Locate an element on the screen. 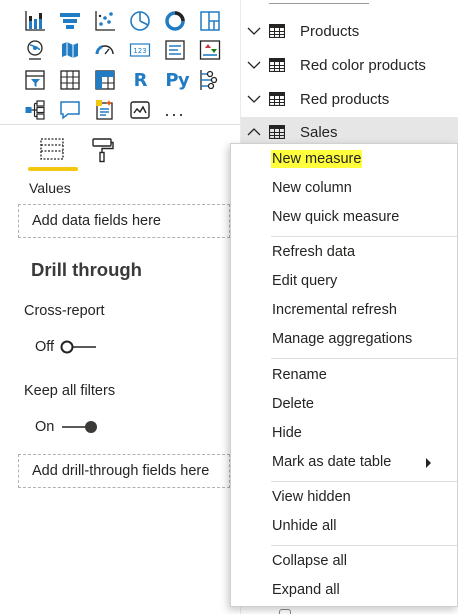 Image resolution: width=458 pixels, height=614 pixels. qa-icon is located at coordinates (70, 110).